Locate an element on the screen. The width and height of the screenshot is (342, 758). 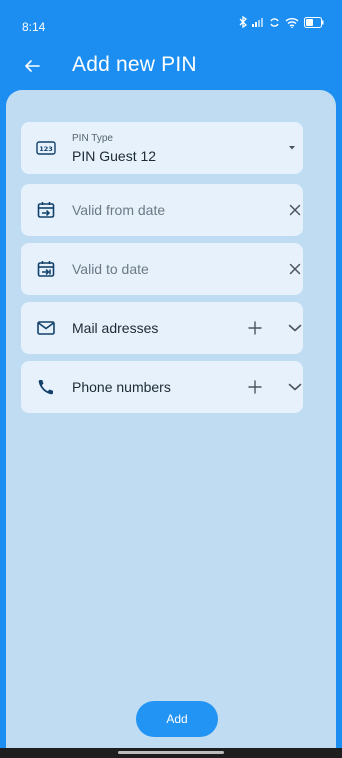
mail-addresses-section: Mail adresses is located at coordinates (162, 328).